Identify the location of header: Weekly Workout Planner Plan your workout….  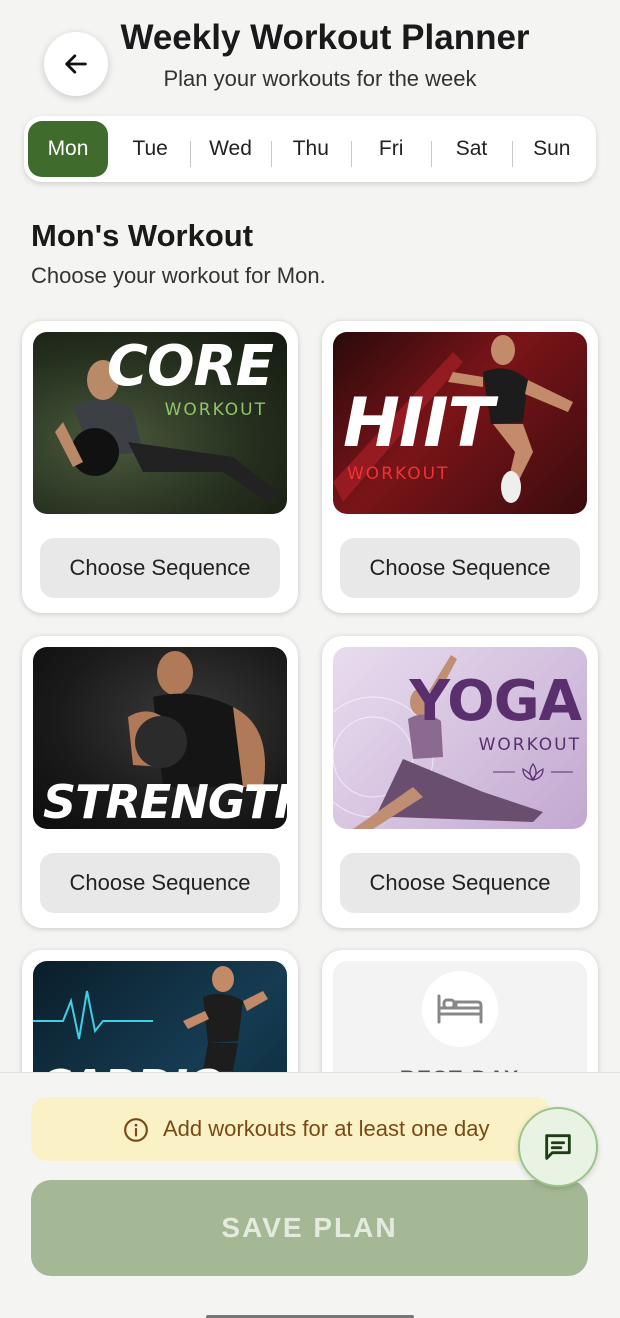
(310, 55).